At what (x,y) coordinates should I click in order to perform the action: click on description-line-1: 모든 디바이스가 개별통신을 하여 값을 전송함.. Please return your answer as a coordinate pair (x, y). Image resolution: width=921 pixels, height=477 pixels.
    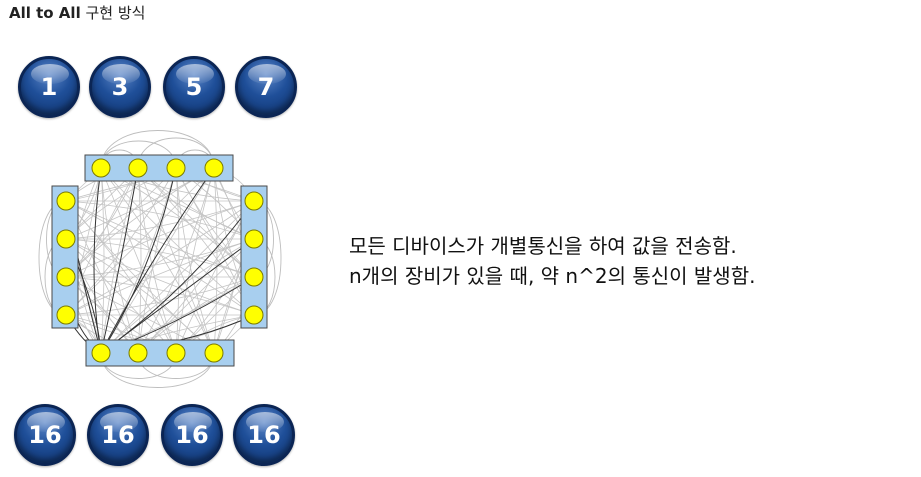
    Looking at the image, I should click on (543, 246).